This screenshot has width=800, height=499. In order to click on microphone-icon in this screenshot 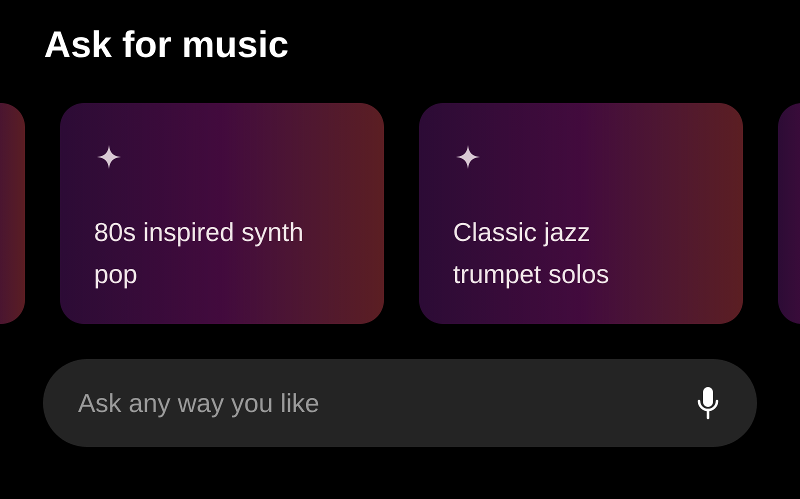, I will do `click(708, 403)`.